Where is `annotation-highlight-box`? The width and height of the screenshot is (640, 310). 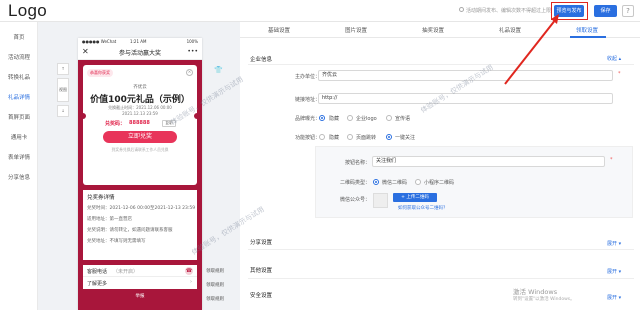
annotation-highlight-box is located at coordinates (569, 11).